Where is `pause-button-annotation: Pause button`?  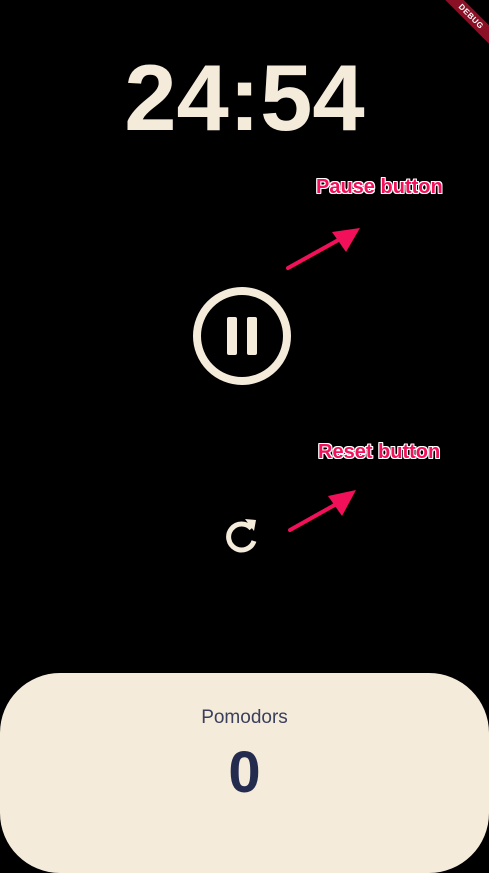 pause-button-annotation: Pause button is located at coordinates (379, 187).